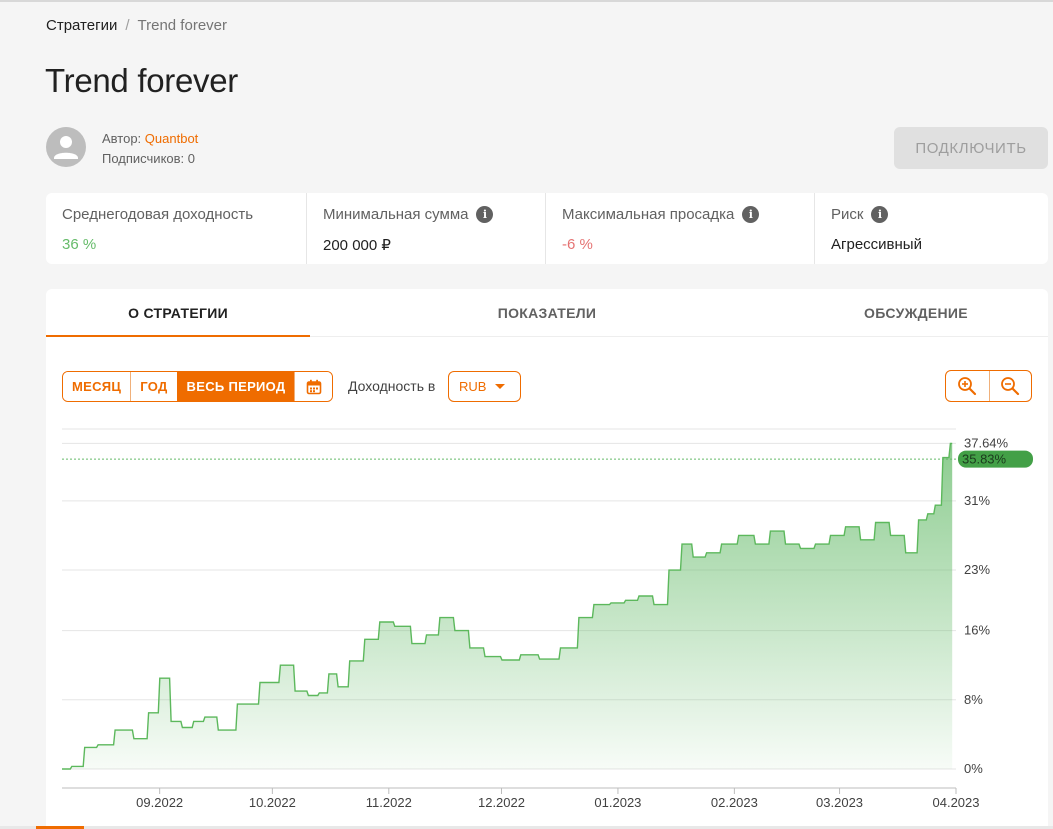 The height and width of the screenshot is (829, 1053). What do you see at coordinates (876, 244) in the screenshot?
I see `stat-value: Агрессивный` at bounding box center [876, 244].